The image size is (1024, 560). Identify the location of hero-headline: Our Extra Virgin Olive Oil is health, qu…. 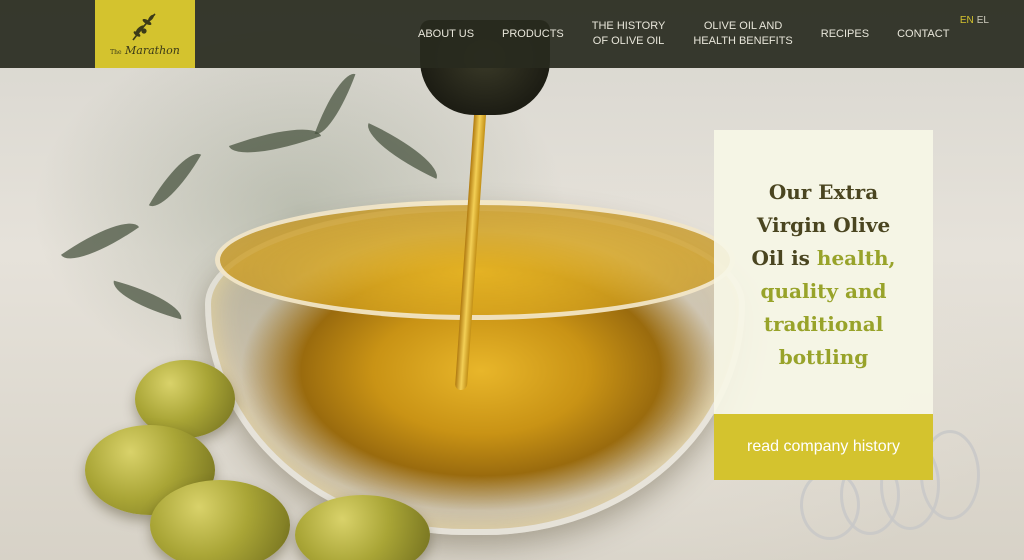
(823, 275).